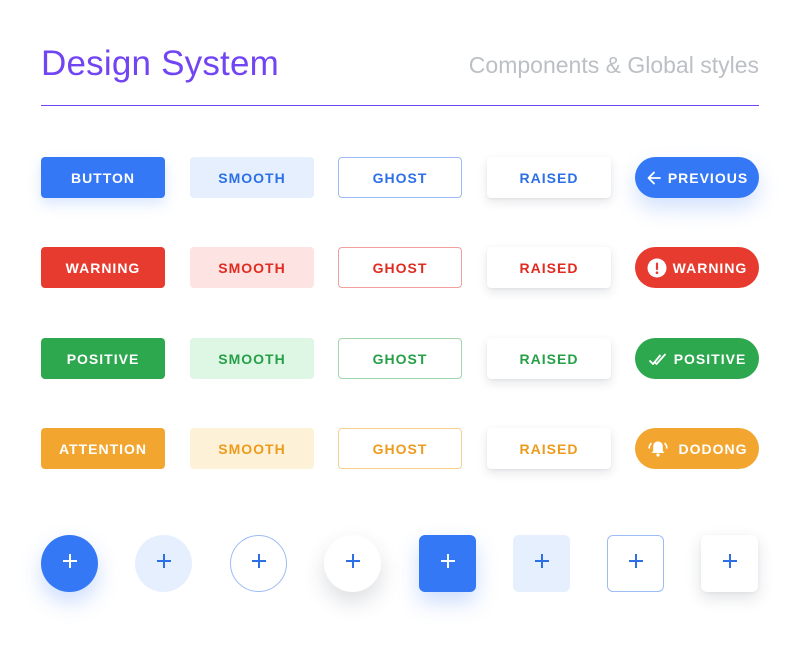  Describe the element at coordinates (708, 177) in the screenshot. I see `button-label: PREVIOUS` at that location.